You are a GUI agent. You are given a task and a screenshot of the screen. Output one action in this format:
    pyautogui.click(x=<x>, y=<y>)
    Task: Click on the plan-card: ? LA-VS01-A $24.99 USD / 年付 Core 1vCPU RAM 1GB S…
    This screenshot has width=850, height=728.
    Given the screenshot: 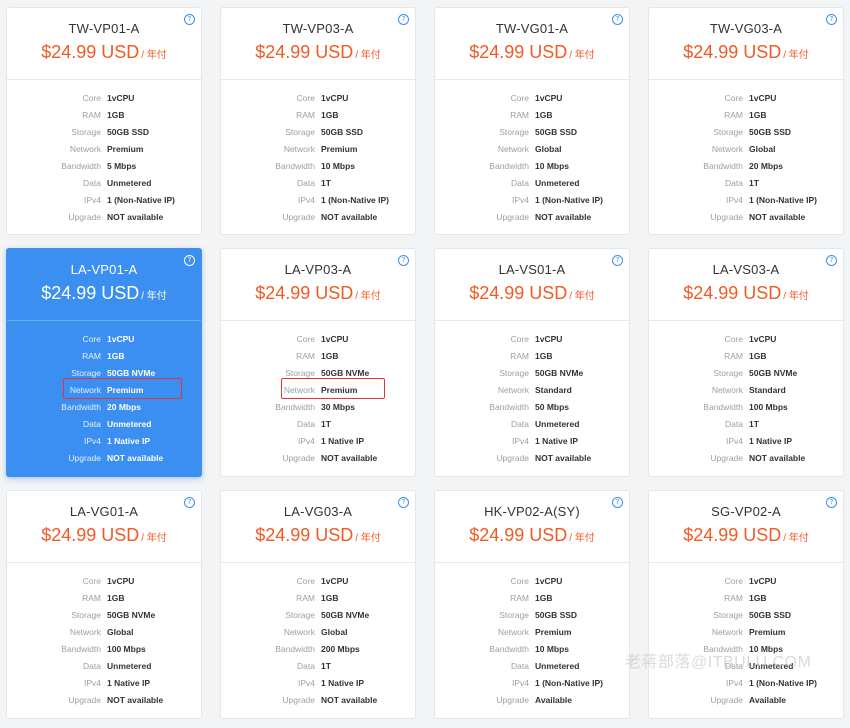 What is the action you would take?
    pyautogui.click(x=532, y=362)
    